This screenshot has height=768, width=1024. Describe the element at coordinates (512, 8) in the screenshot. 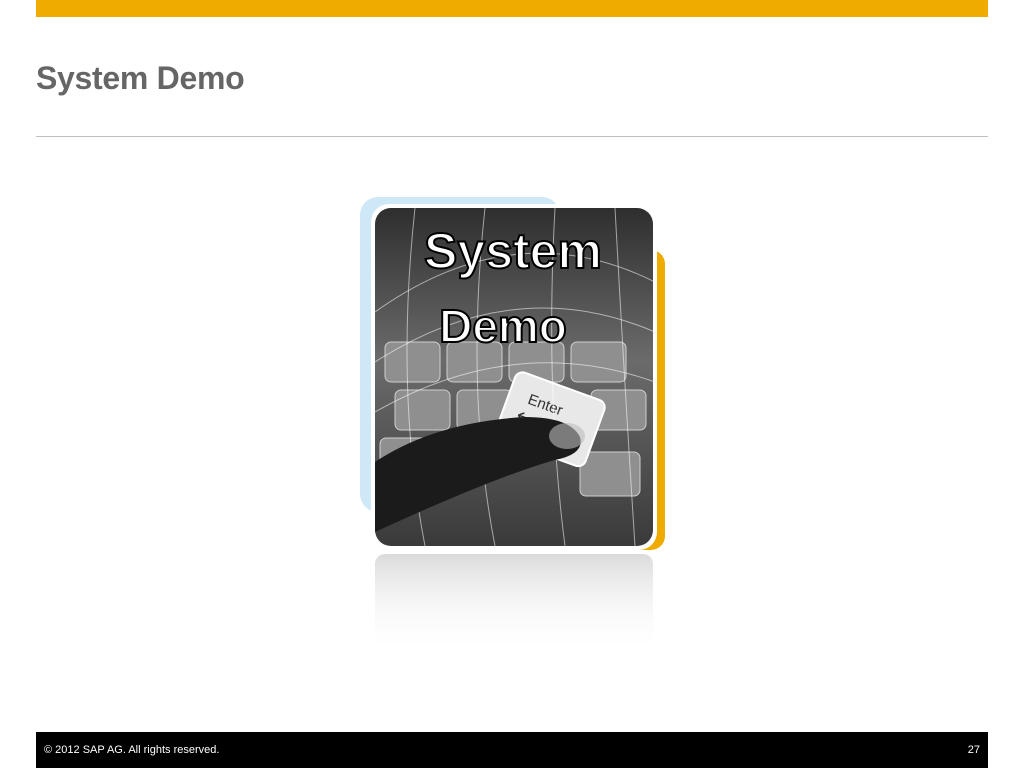

I see `top-accent-bar` at that location.